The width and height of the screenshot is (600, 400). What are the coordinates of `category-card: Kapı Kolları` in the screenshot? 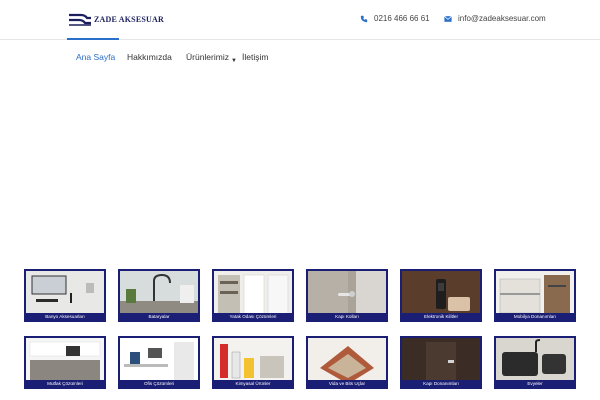 It's located at (347, 295).